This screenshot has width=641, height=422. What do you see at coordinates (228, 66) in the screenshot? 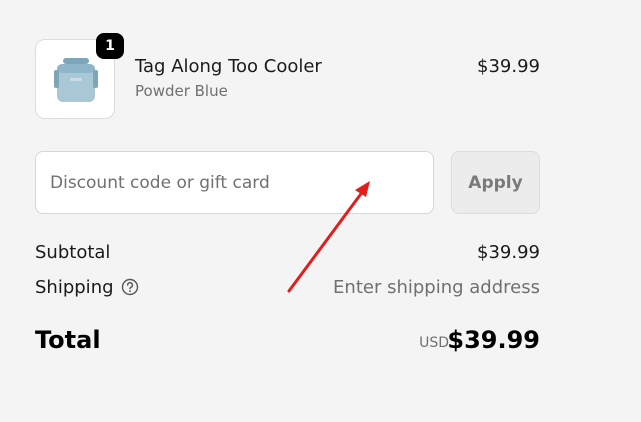
I see `product-name: Tag Along Too Cooler` at bounding box center [228, 66].